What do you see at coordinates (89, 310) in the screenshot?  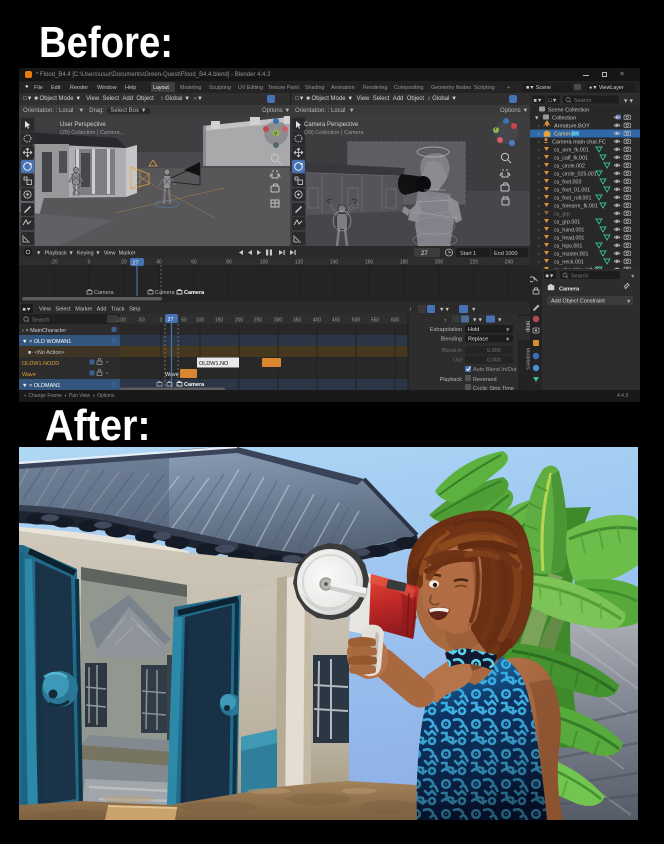 I see `svg-text:View Select Marker Add: View Select Marker Add Track Strip` at bounding box center [89, 310].